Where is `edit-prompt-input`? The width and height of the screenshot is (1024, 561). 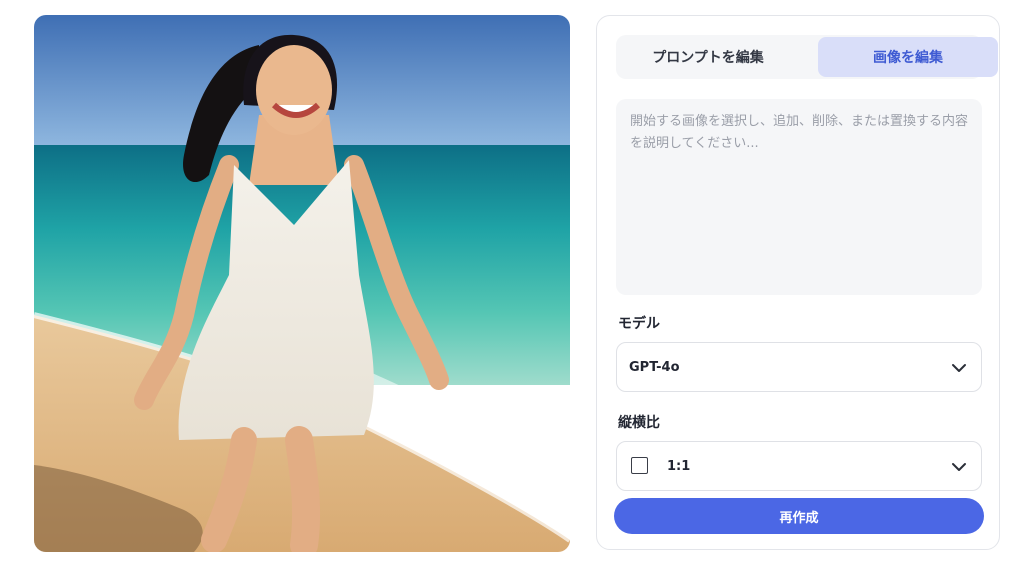 edit-prompt-input is located at coordinates (799, 197).